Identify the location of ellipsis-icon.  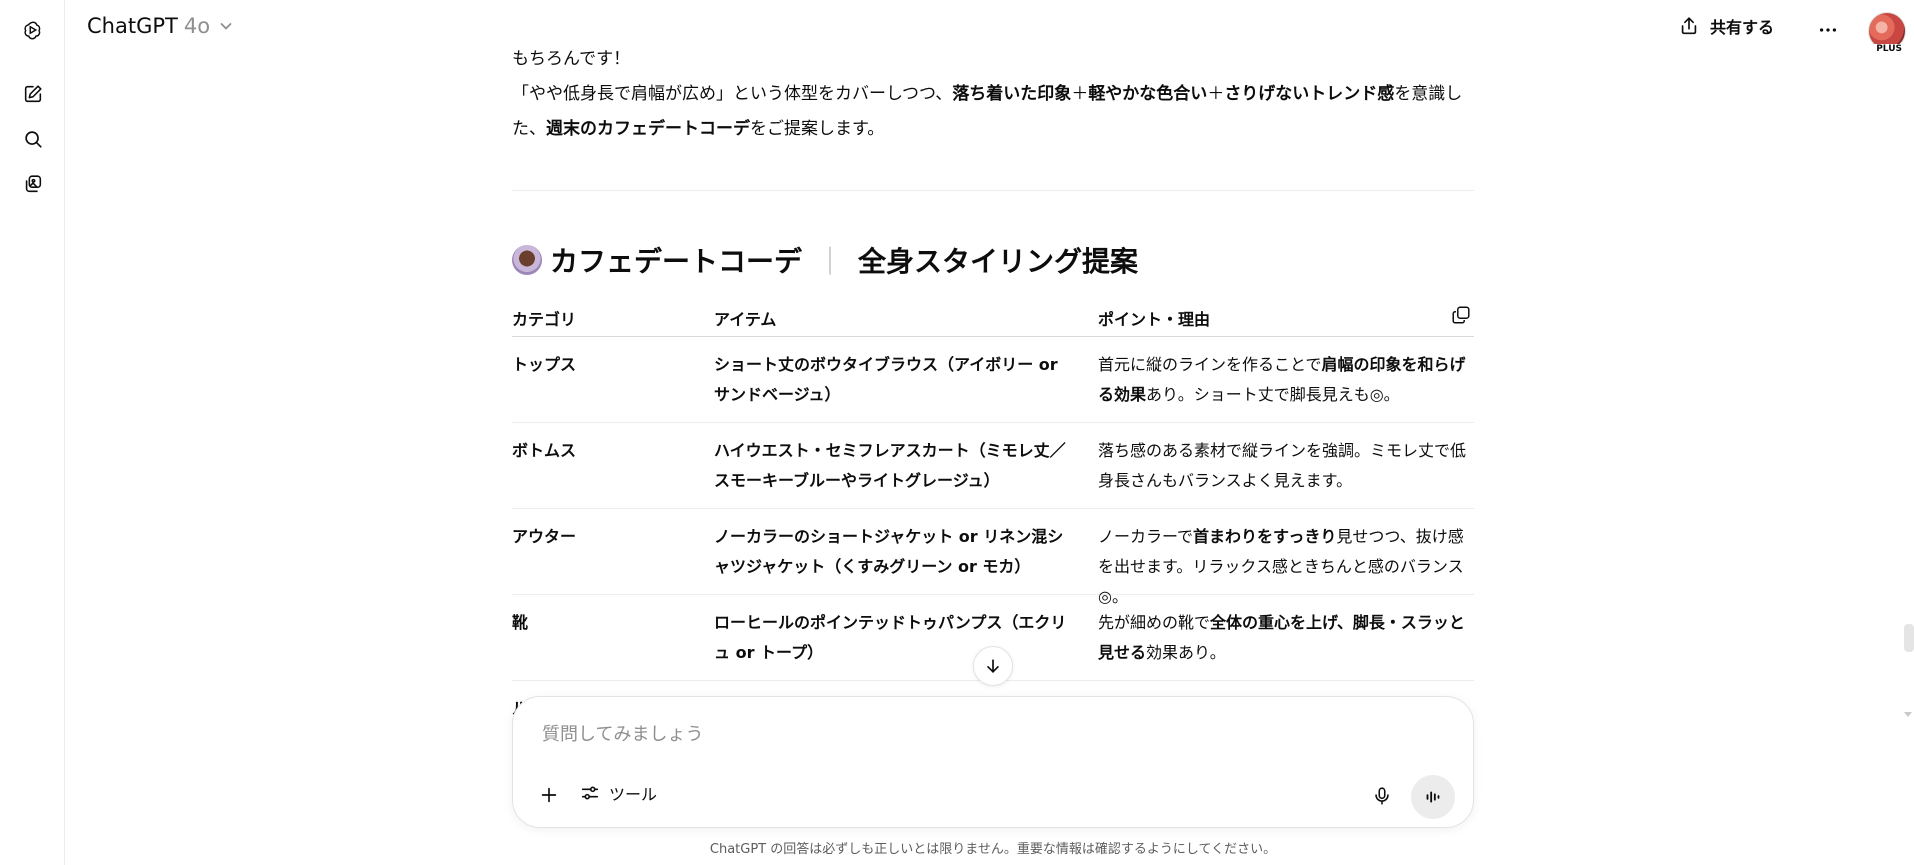
(1828, 30).